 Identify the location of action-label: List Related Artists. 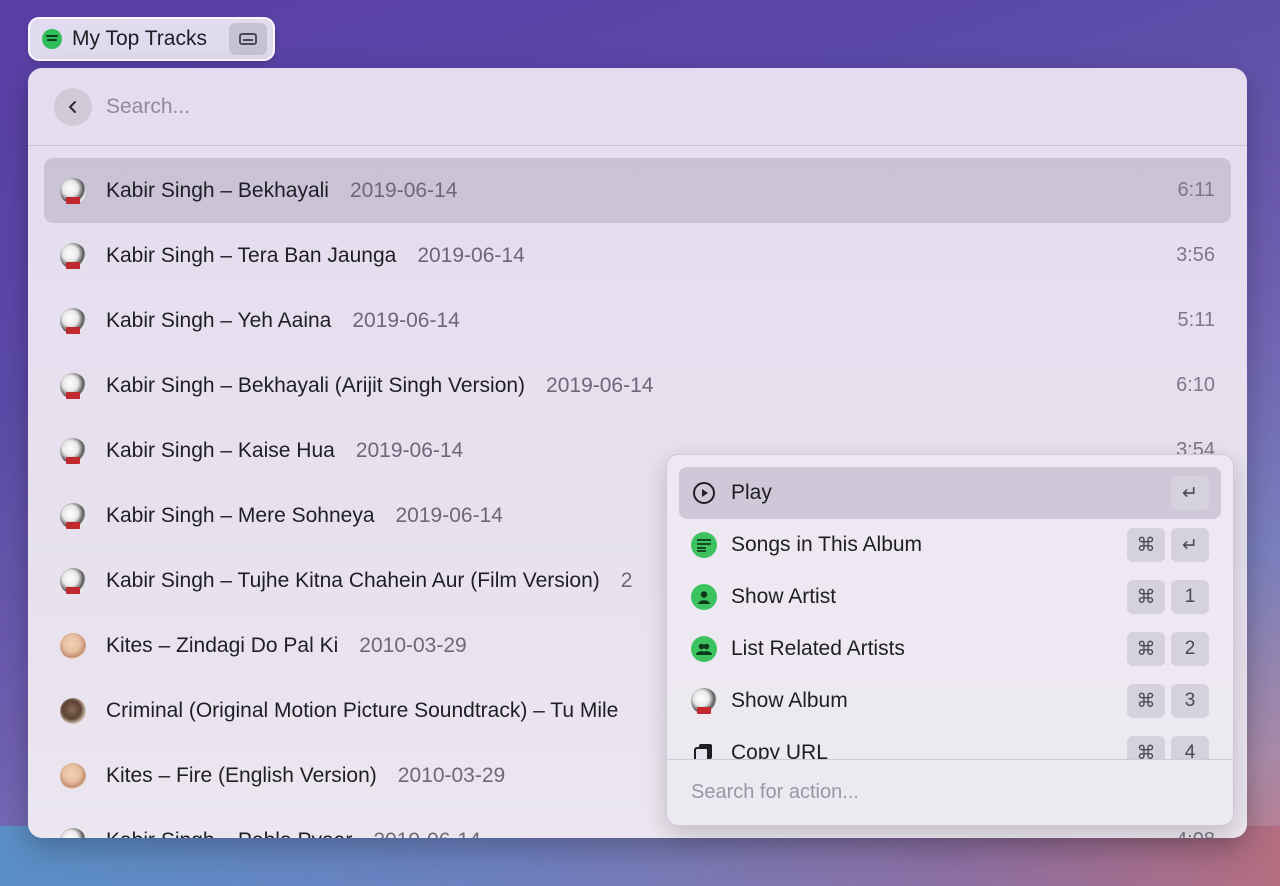
(818, 648).